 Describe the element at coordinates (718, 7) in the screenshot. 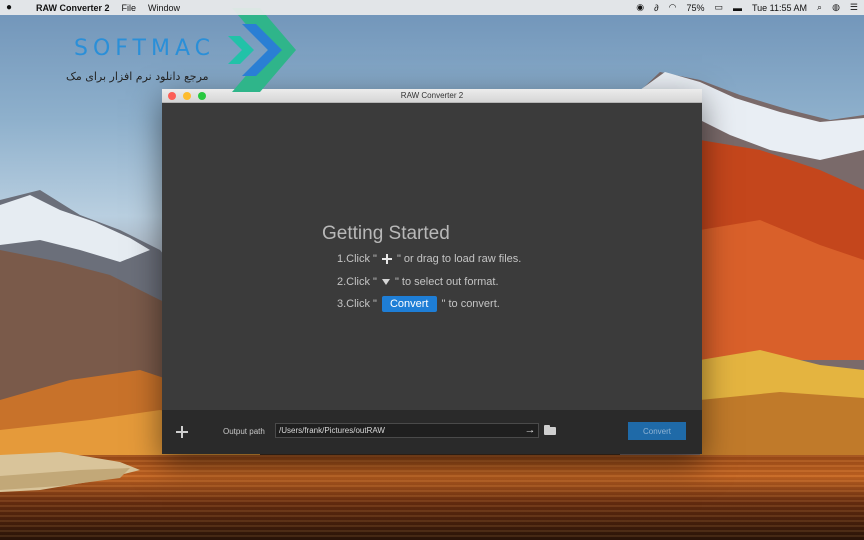

I see `battery-icon: ▭` at that location.